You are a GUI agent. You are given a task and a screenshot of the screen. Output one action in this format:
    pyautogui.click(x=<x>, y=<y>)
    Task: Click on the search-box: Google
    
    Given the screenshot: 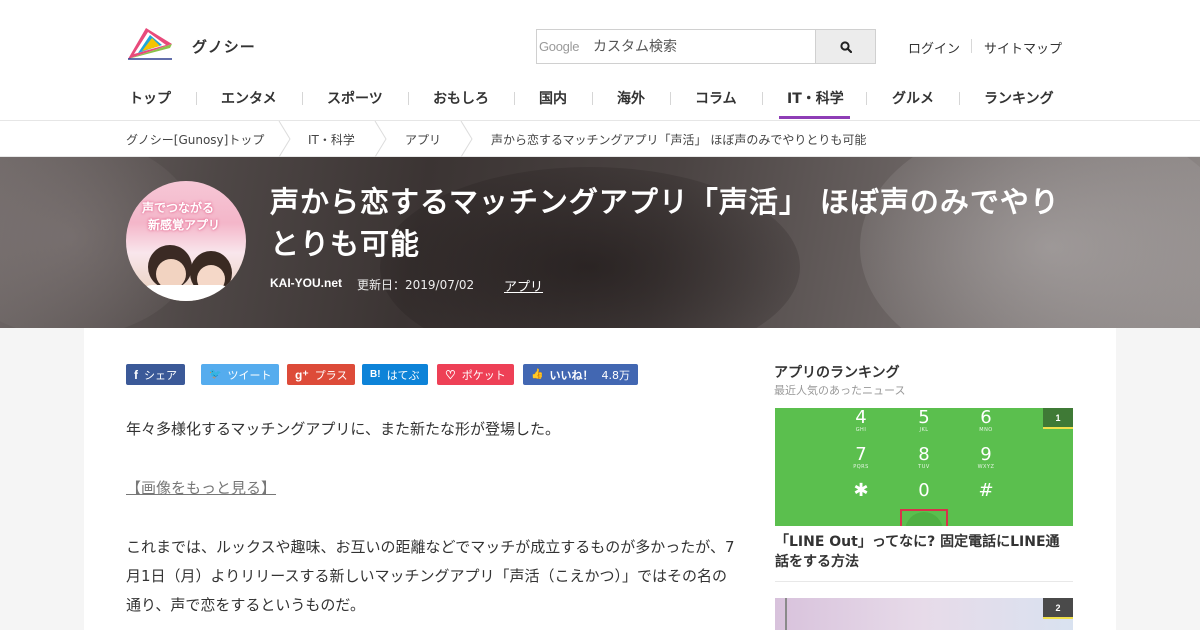 What is the action you would take?
    pyautogui.click(x=706, y=46)
    